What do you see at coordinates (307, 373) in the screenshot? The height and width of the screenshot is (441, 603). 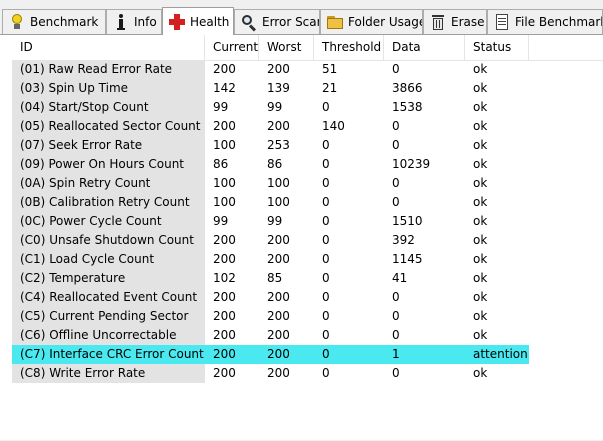 I see `table-row: (C8) Write Error Rate 200 200 0 0 ok` at bounding box center [307, 373].